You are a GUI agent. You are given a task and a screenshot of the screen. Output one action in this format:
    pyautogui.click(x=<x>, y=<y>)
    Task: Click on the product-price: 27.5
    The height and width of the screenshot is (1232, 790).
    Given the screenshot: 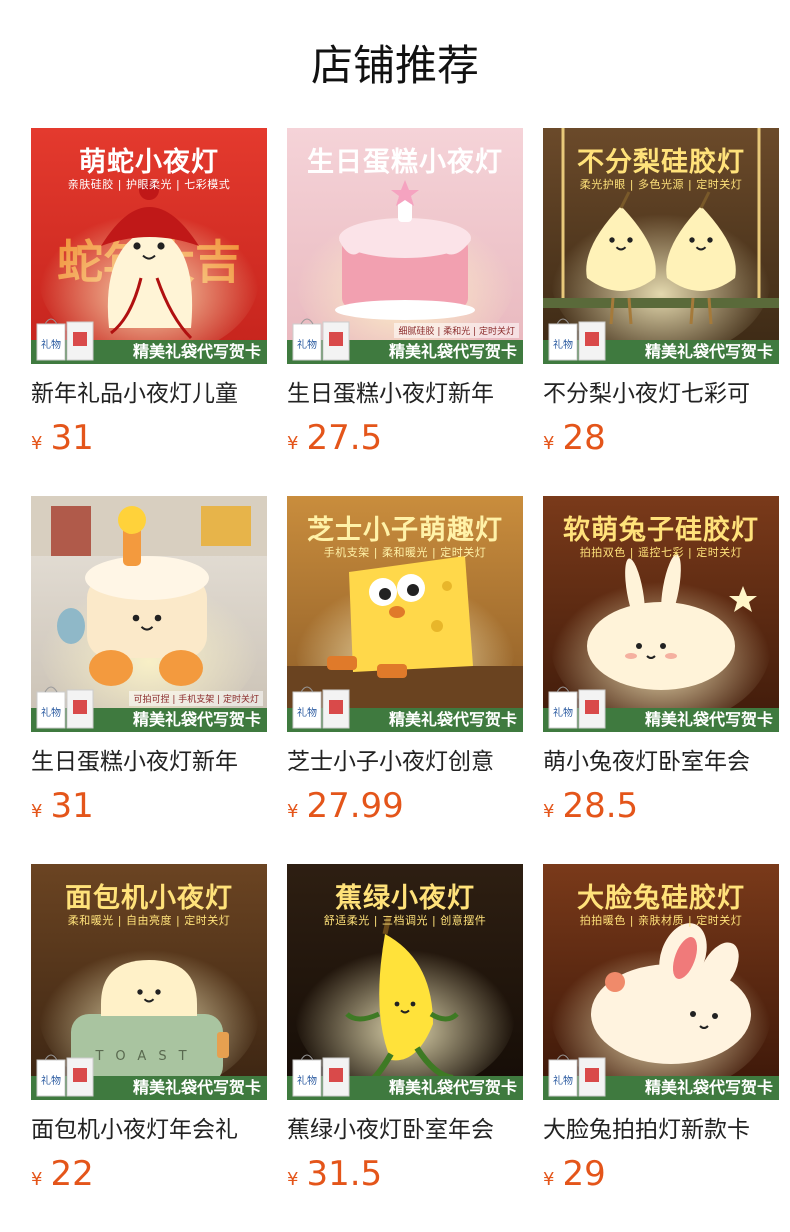 What is the action you would take?
    pyautogui.click(x=344, y=438)
    